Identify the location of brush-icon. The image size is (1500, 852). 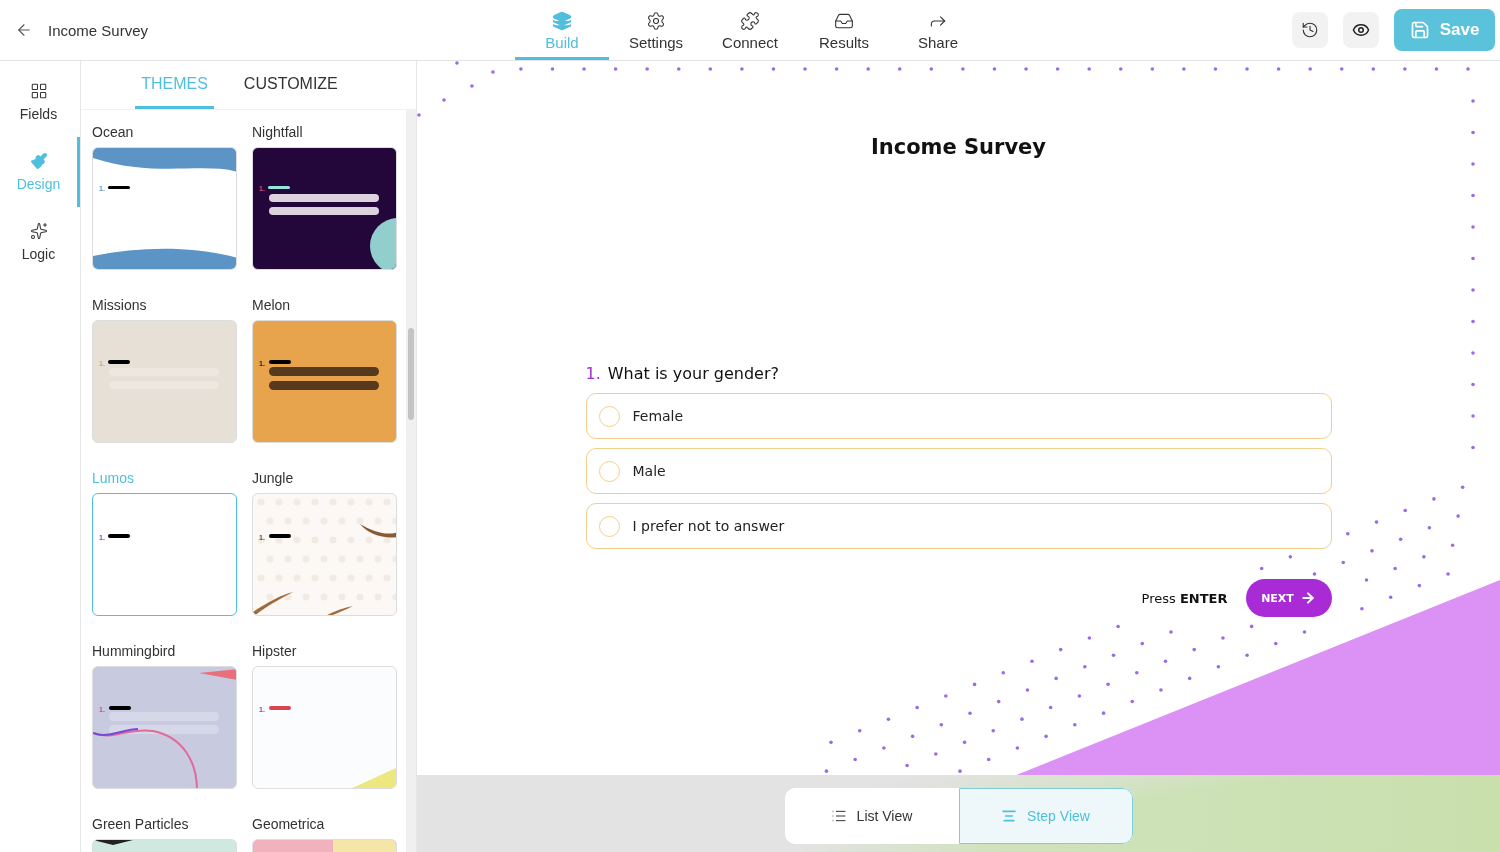
(38, 161).